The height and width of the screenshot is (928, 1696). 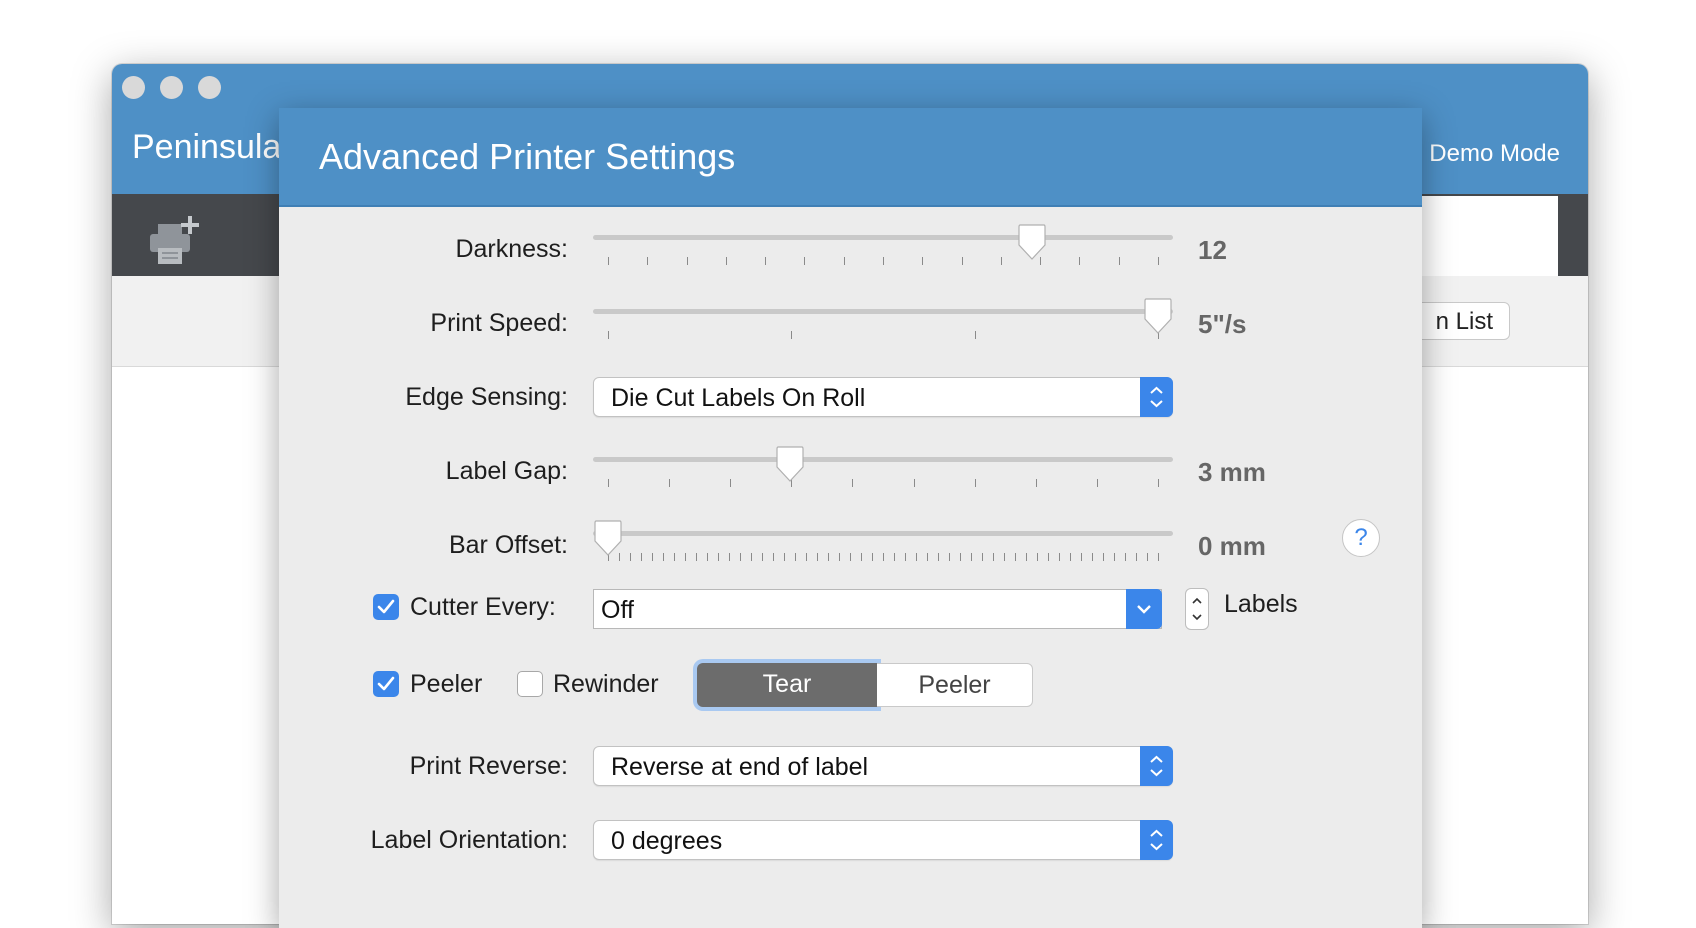 I want to click on minimize-window-button, so click(x=171, y=87).